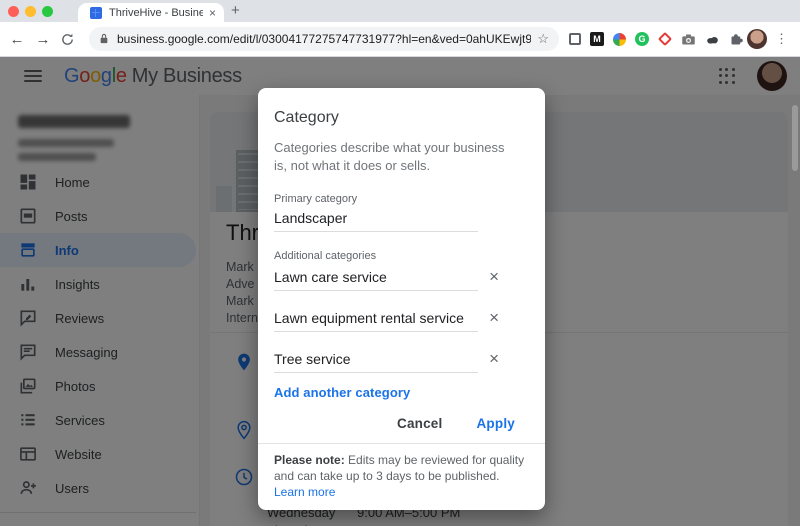 The image size is (800, 526). Describe the element at coordinates (17, 39) in the screenshot. I see `back-icon: ←` at that location.